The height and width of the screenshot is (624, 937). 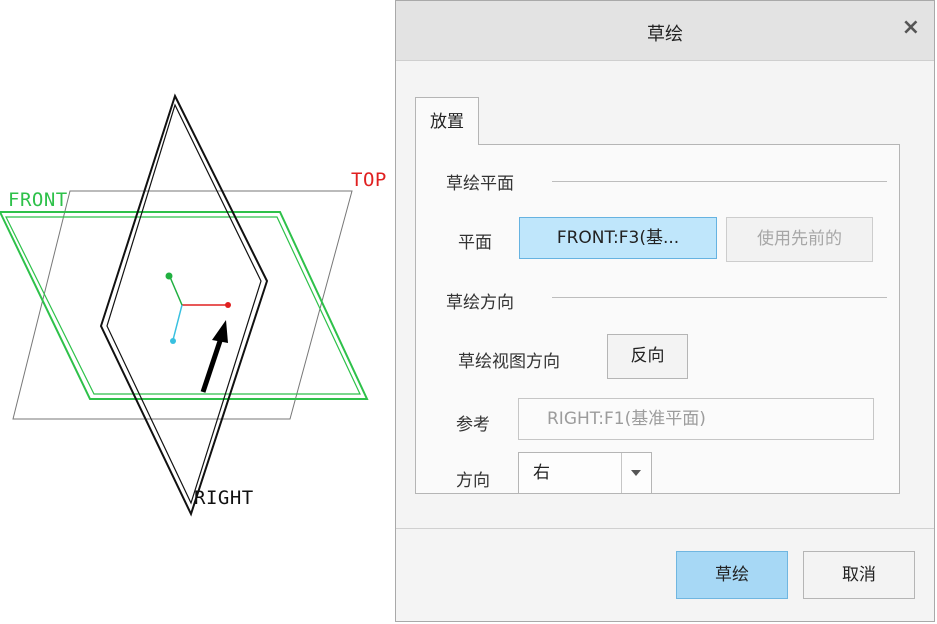 What do you see at coordinates (224, 498) in the screenshot?
I see `right-label: RIGHT` at bounding box center [224, 498].